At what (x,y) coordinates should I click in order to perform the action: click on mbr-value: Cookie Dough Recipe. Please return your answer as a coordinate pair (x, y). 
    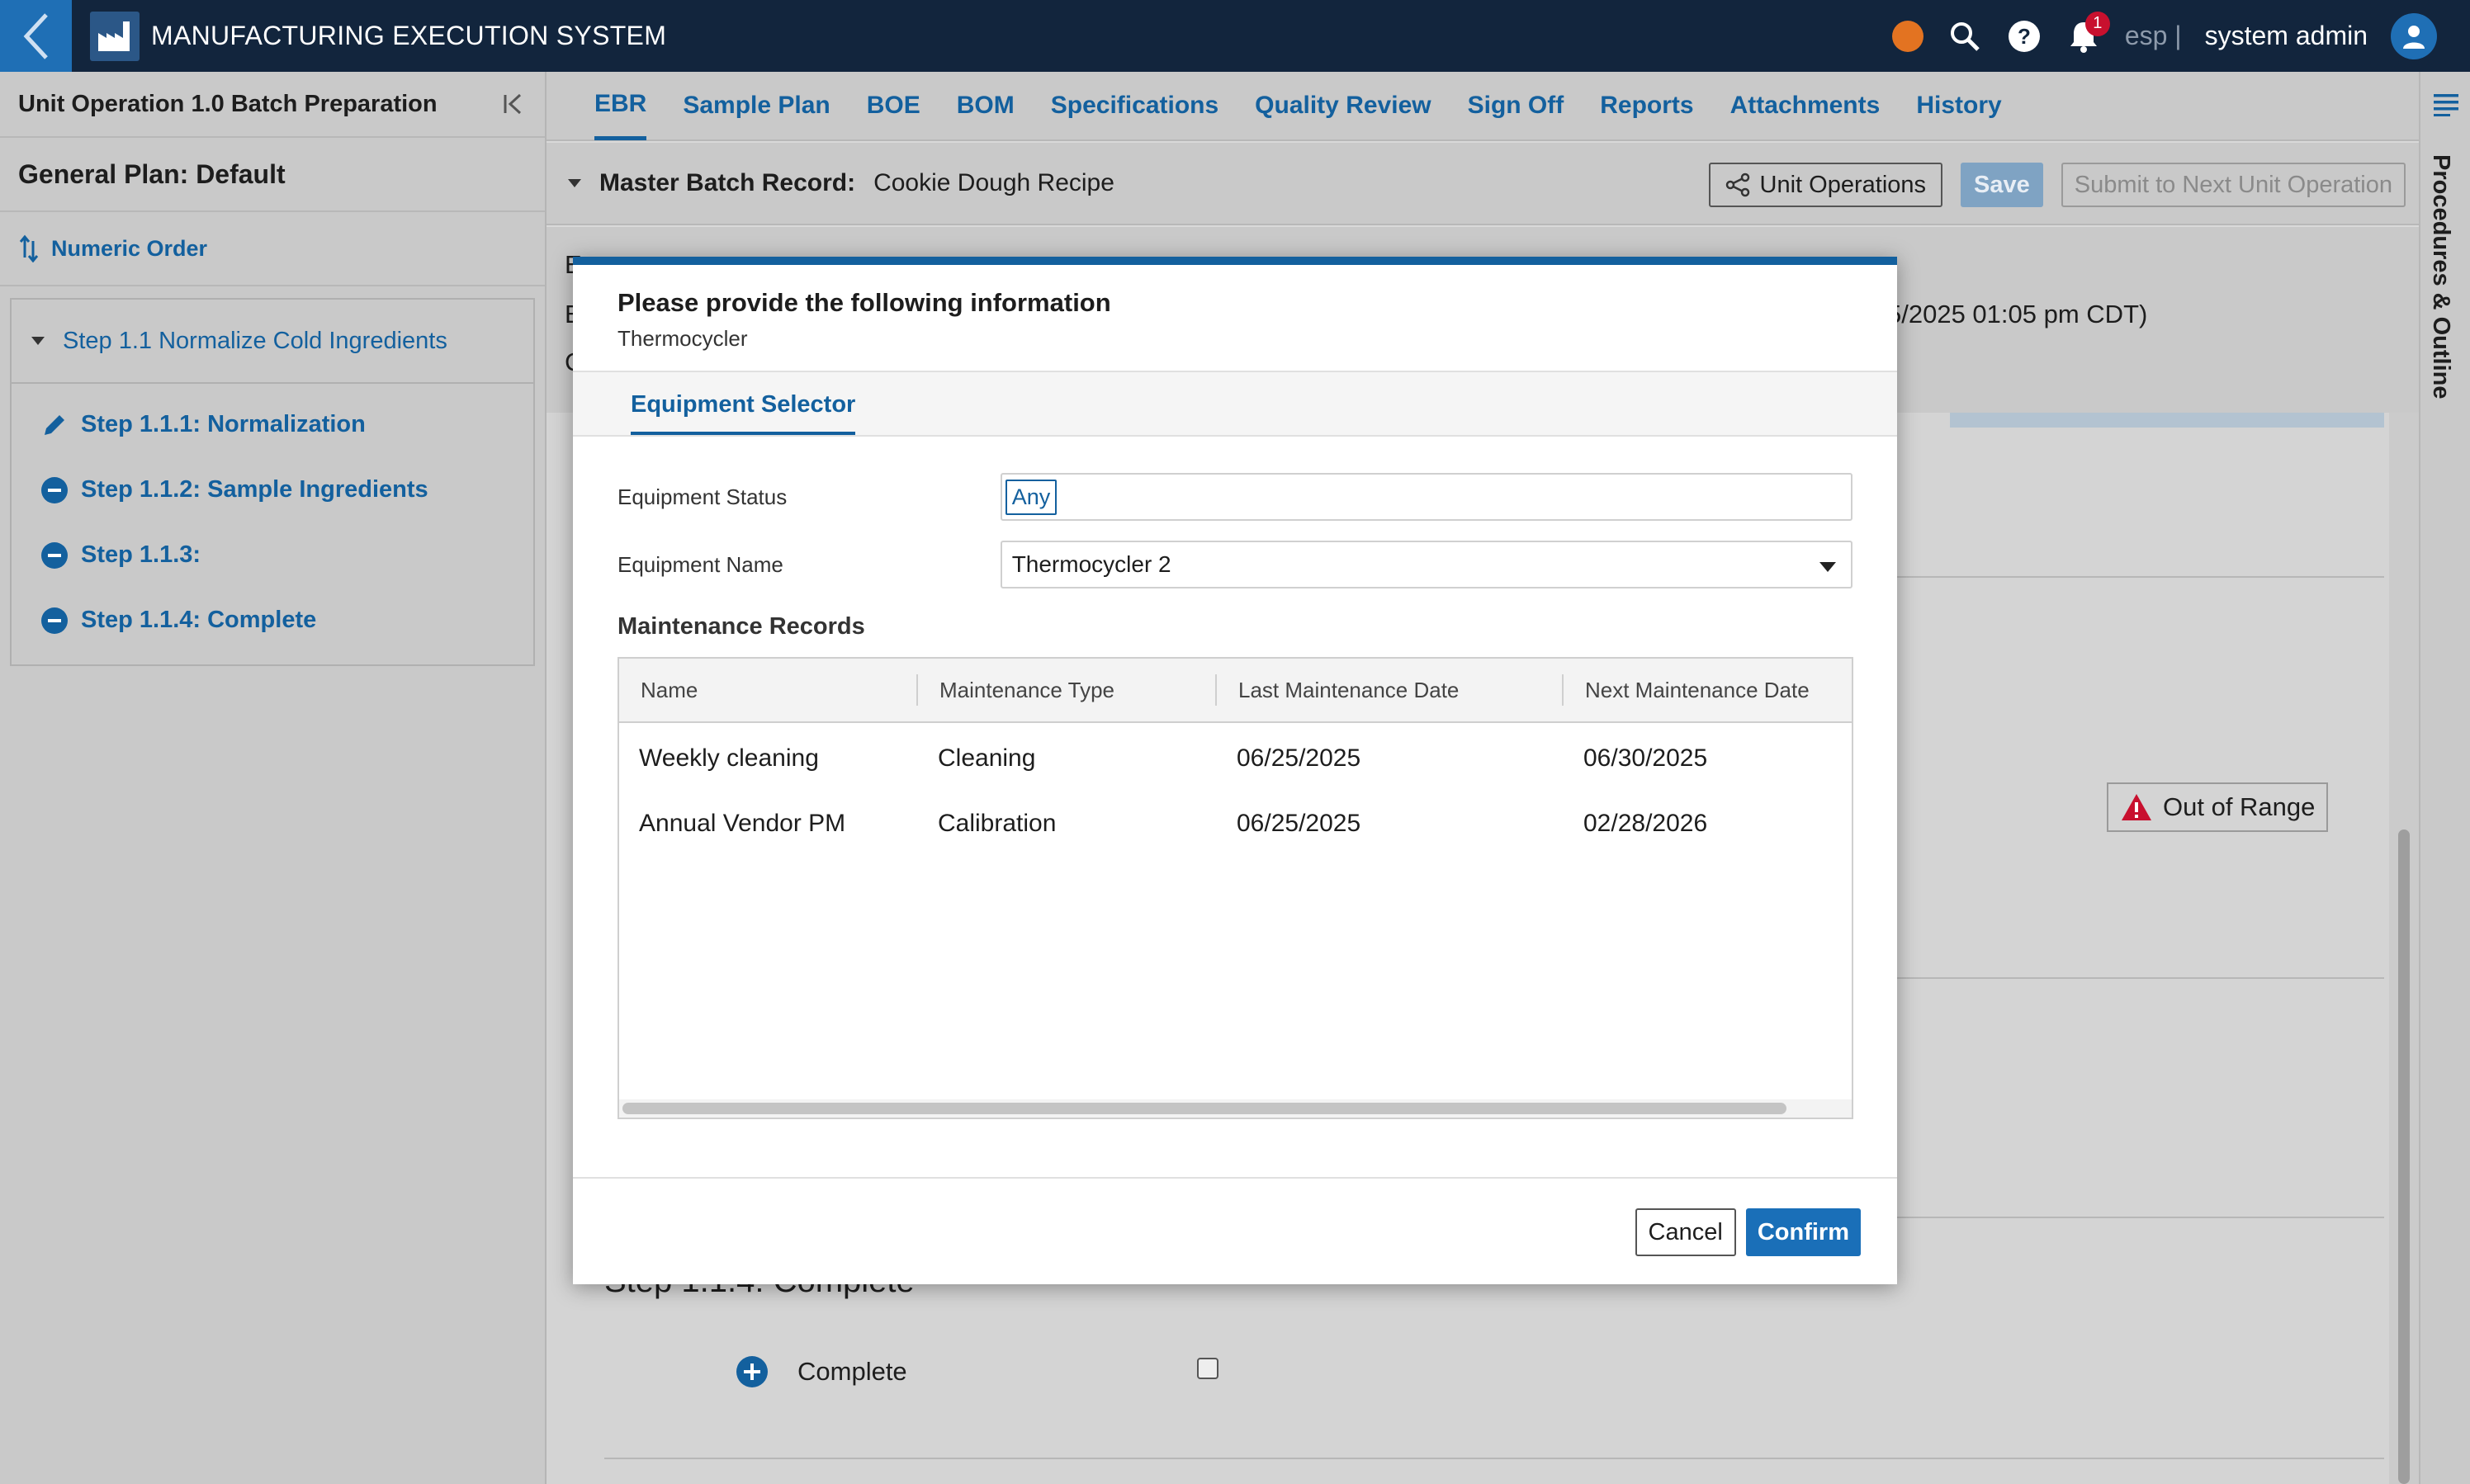
    Looking at the image, I should click on (993, 182).